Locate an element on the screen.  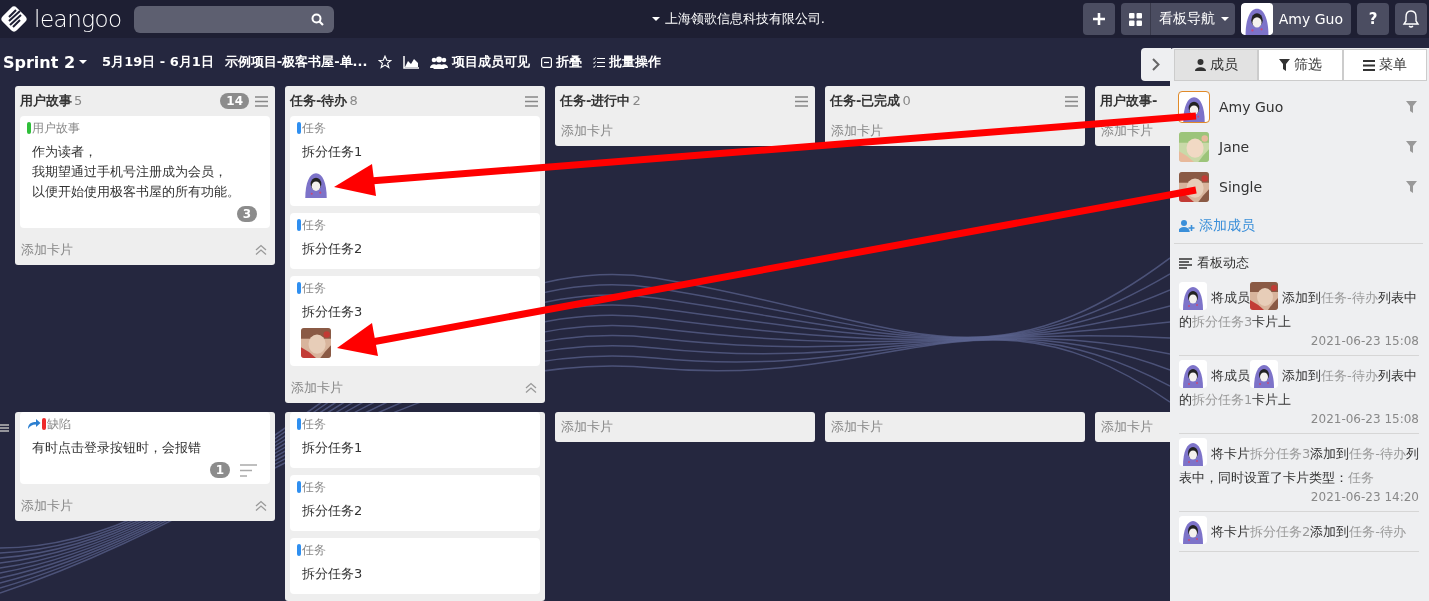
list-icon is located at coordinates (1185, 263).